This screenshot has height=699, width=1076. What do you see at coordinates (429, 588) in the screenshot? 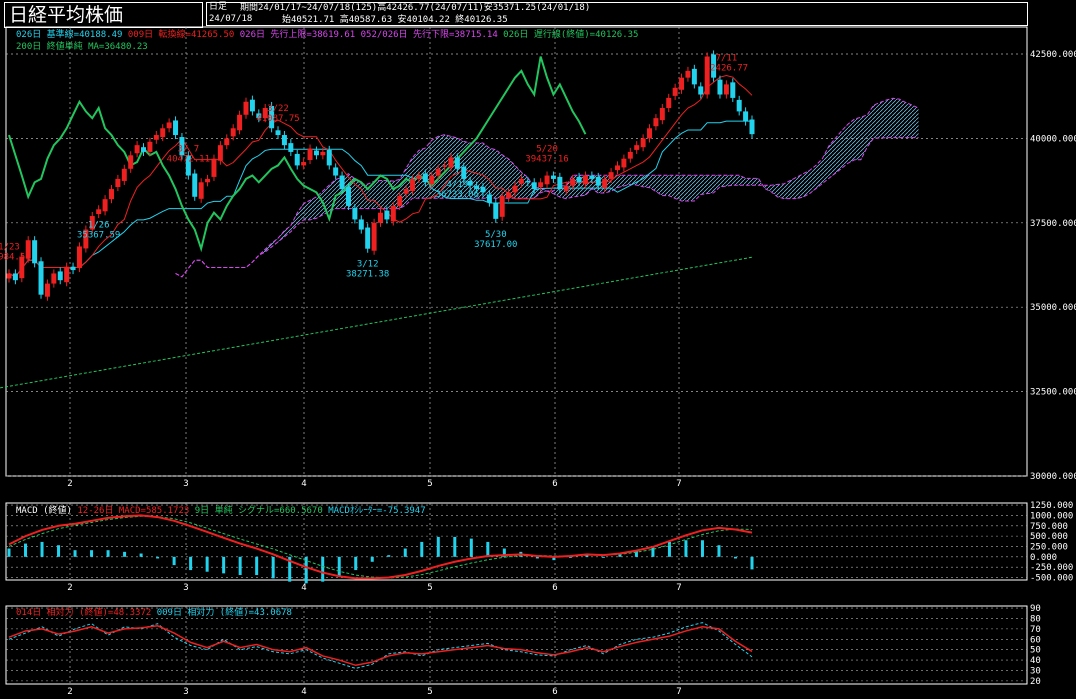
I see `macd-month-tick-label: 5` at bounding box center [429, 588].